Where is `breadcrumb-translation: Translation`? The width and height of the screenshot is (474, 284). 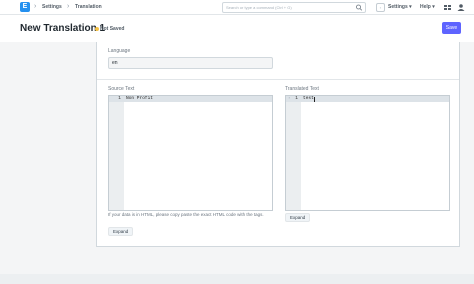 breadcrumb-translation: Translation is located at coordinates (88, 7).